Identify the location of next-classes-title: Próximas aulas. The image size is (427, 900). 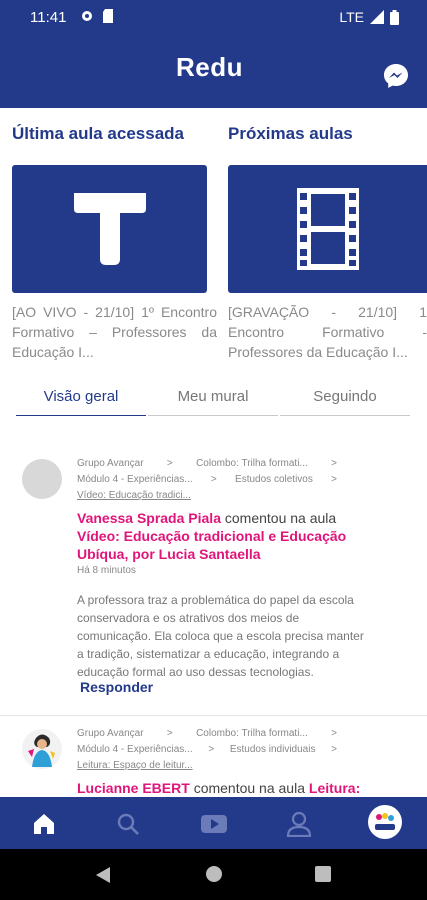
(290, 133).